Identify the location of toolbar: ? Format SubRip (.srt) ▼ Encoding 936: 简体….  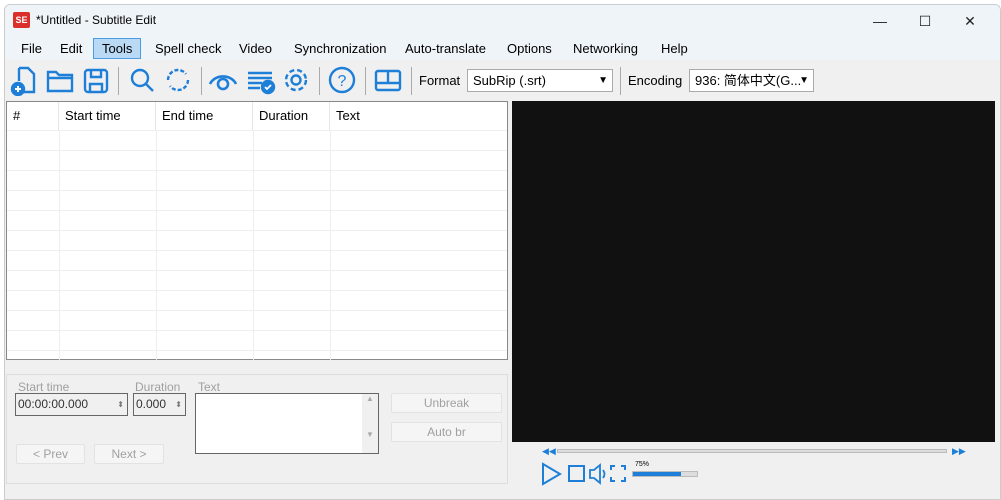
(502, 81).